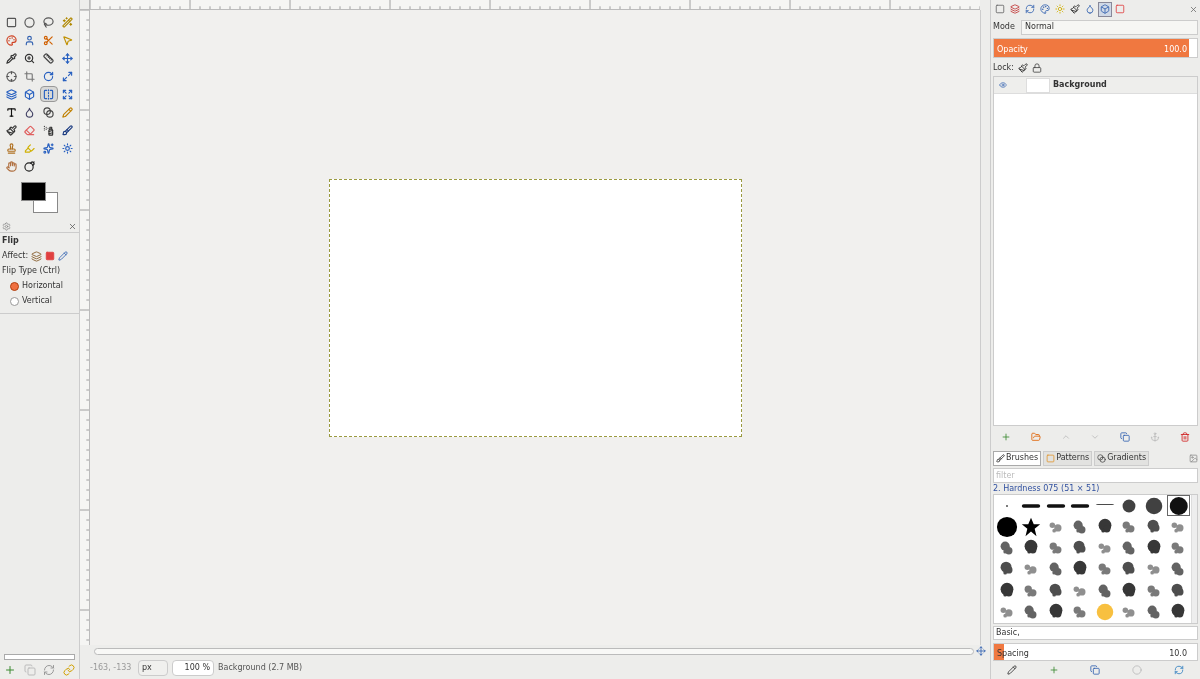  I want to click on visibility-icon, so click(1003, 85).